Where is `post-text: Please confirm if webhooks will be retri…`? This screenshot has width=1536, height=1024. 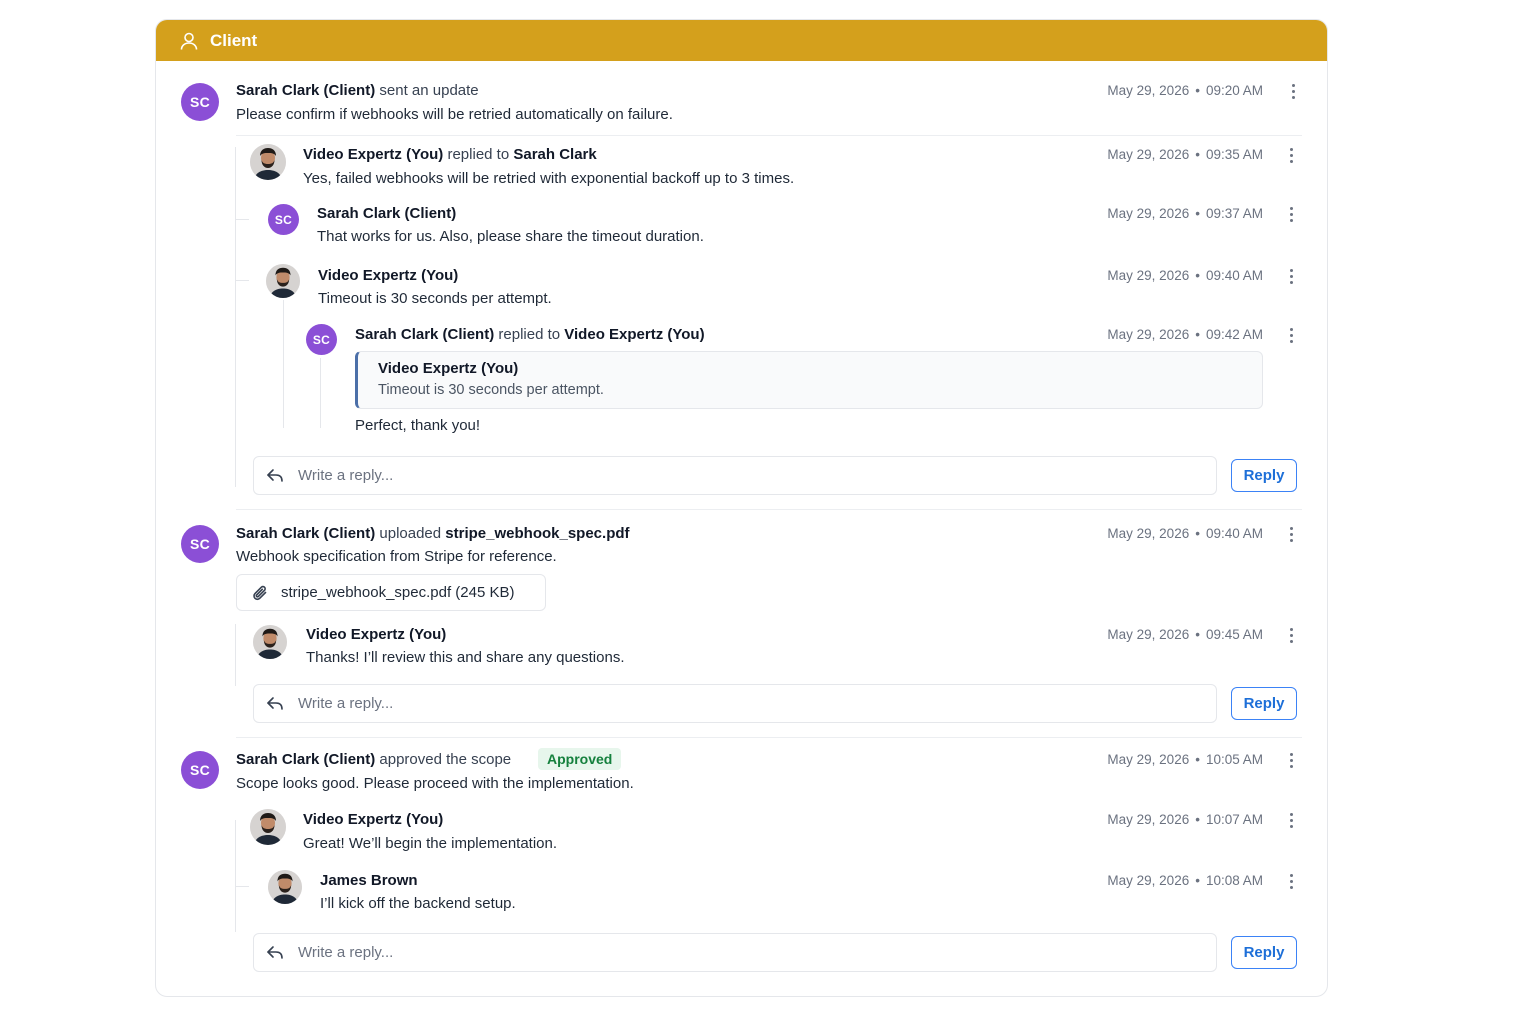 post-text: Please confirm if webhooks will be retri… is located at coordinates (454, 114).